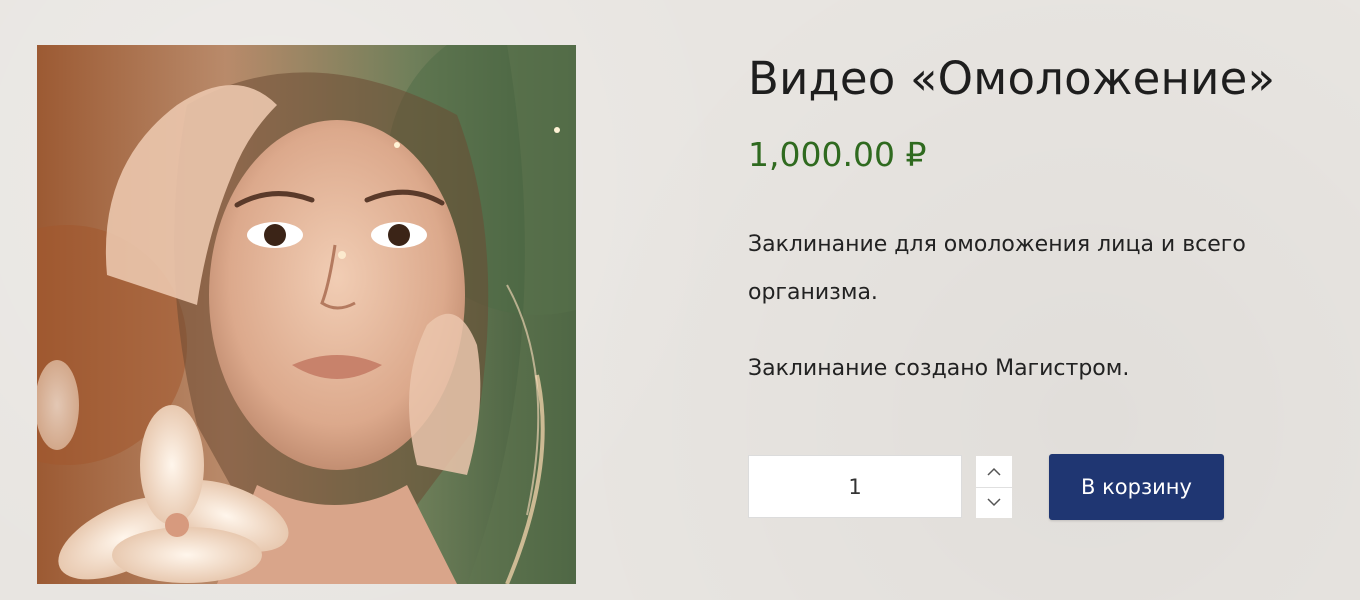 The image size is (1360, 600). What do you see at coordinates (855, 486) in the screenshot?
I see `quantity-input: 1` at bounding box center [855, 486].